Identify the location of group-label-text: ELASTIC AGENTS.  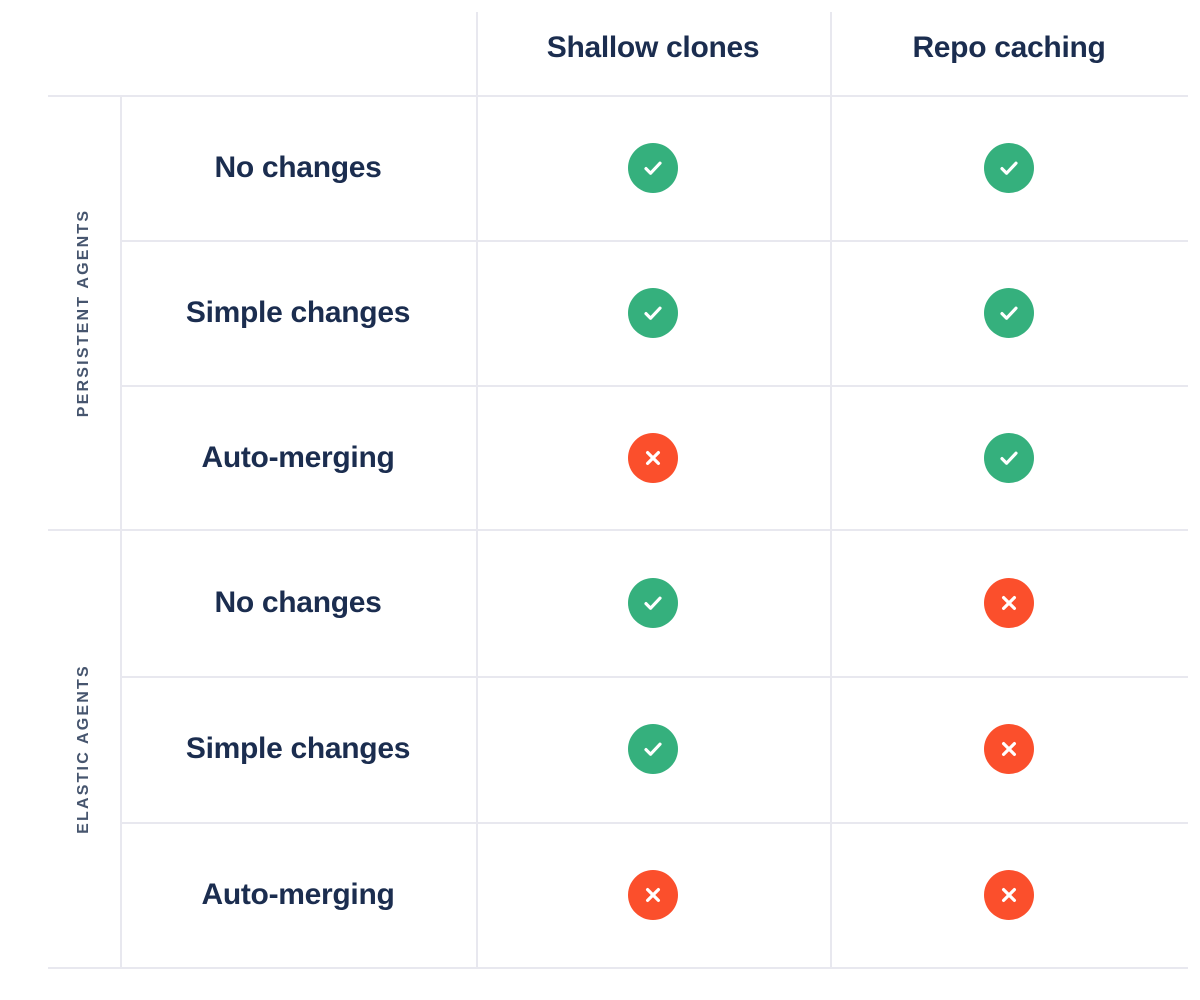
(83, 749).